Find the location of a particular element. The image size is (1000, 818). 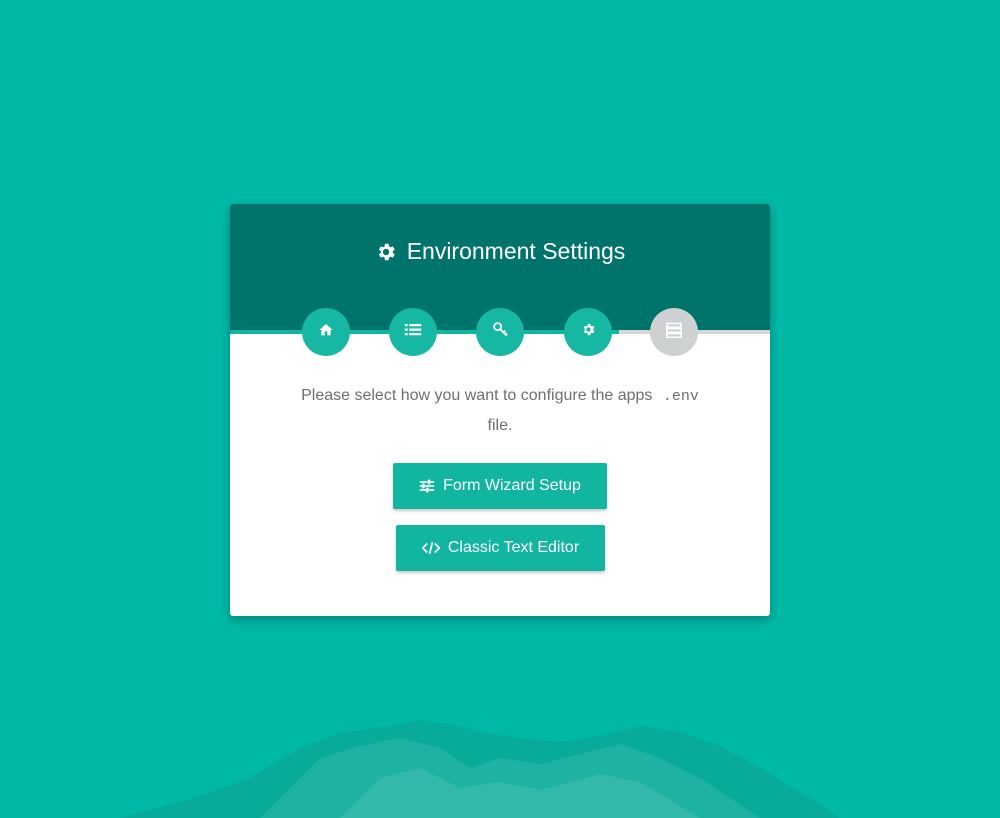

instruction-text-after: file. is located at coordinates (500, 425).